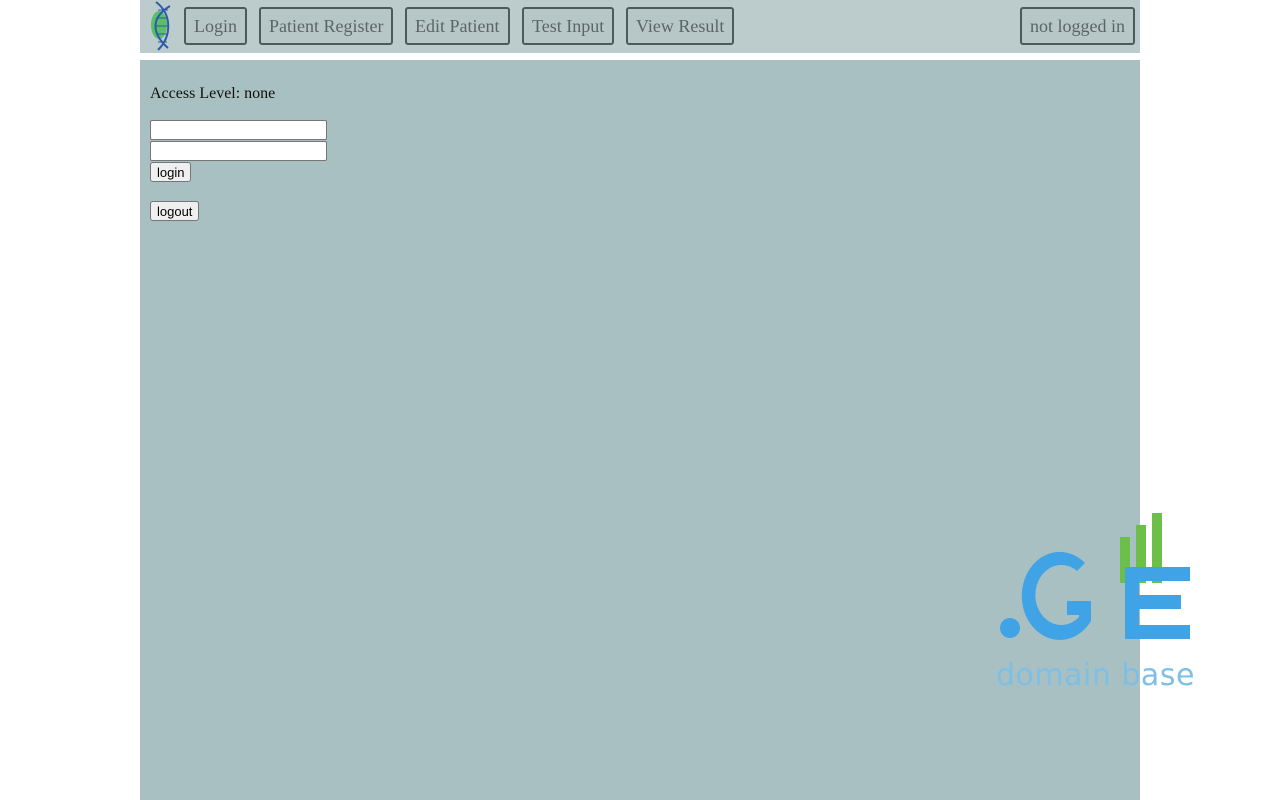  Describe the element at coordinates (457, 26) in the screenshot. I see `nav-edit-patient-button: Edit Patient` at that location.